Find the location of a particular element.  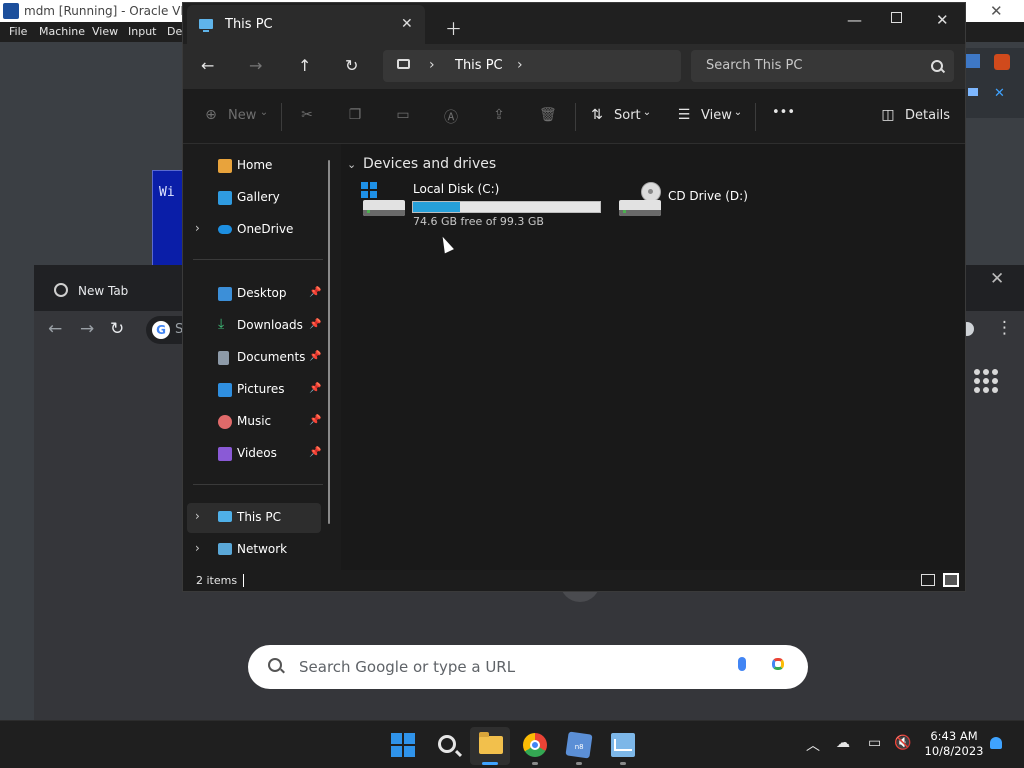

notification-bell-icon is located at coordinates (996, 743).